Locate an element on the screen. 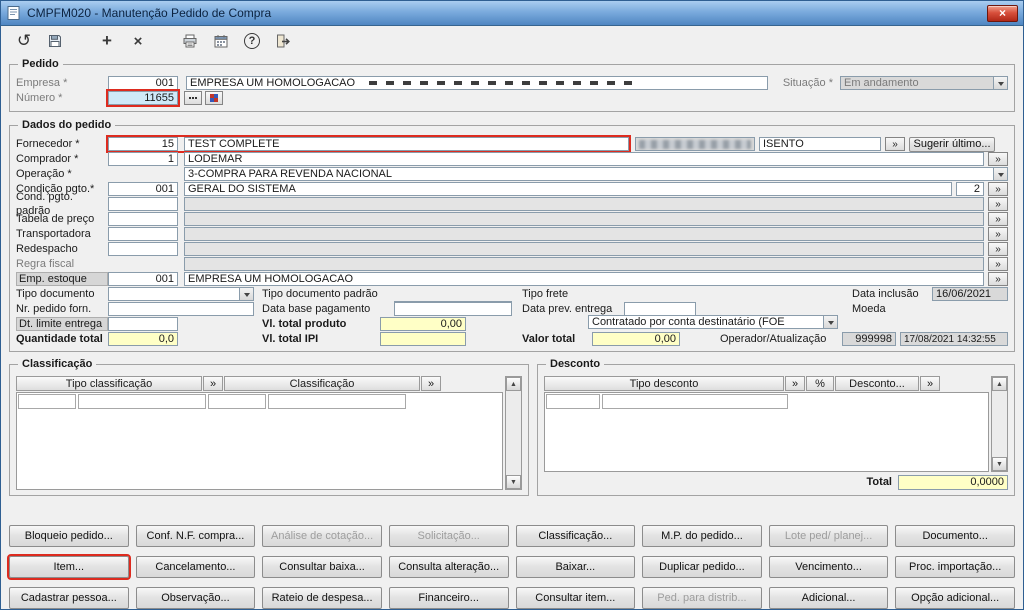 The height and width of the screenshot is (610, 1024). tipo-documento-combo is located at coordinates (181, 294).